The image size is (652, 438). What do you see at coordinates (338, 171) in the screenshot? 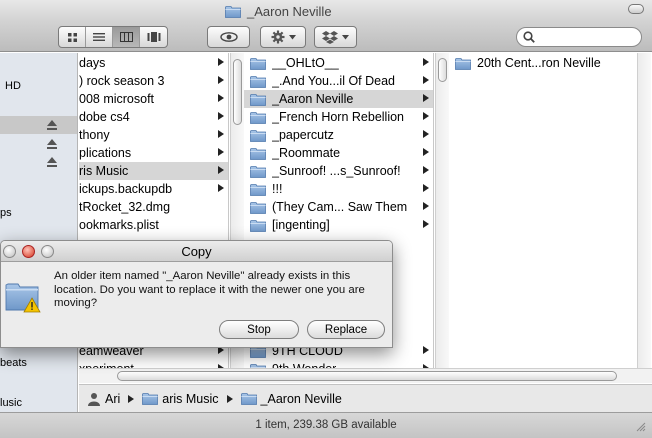
I see `list-item: _Sunroof! ...s_Sunroof!` at bounding box center [338, 171].